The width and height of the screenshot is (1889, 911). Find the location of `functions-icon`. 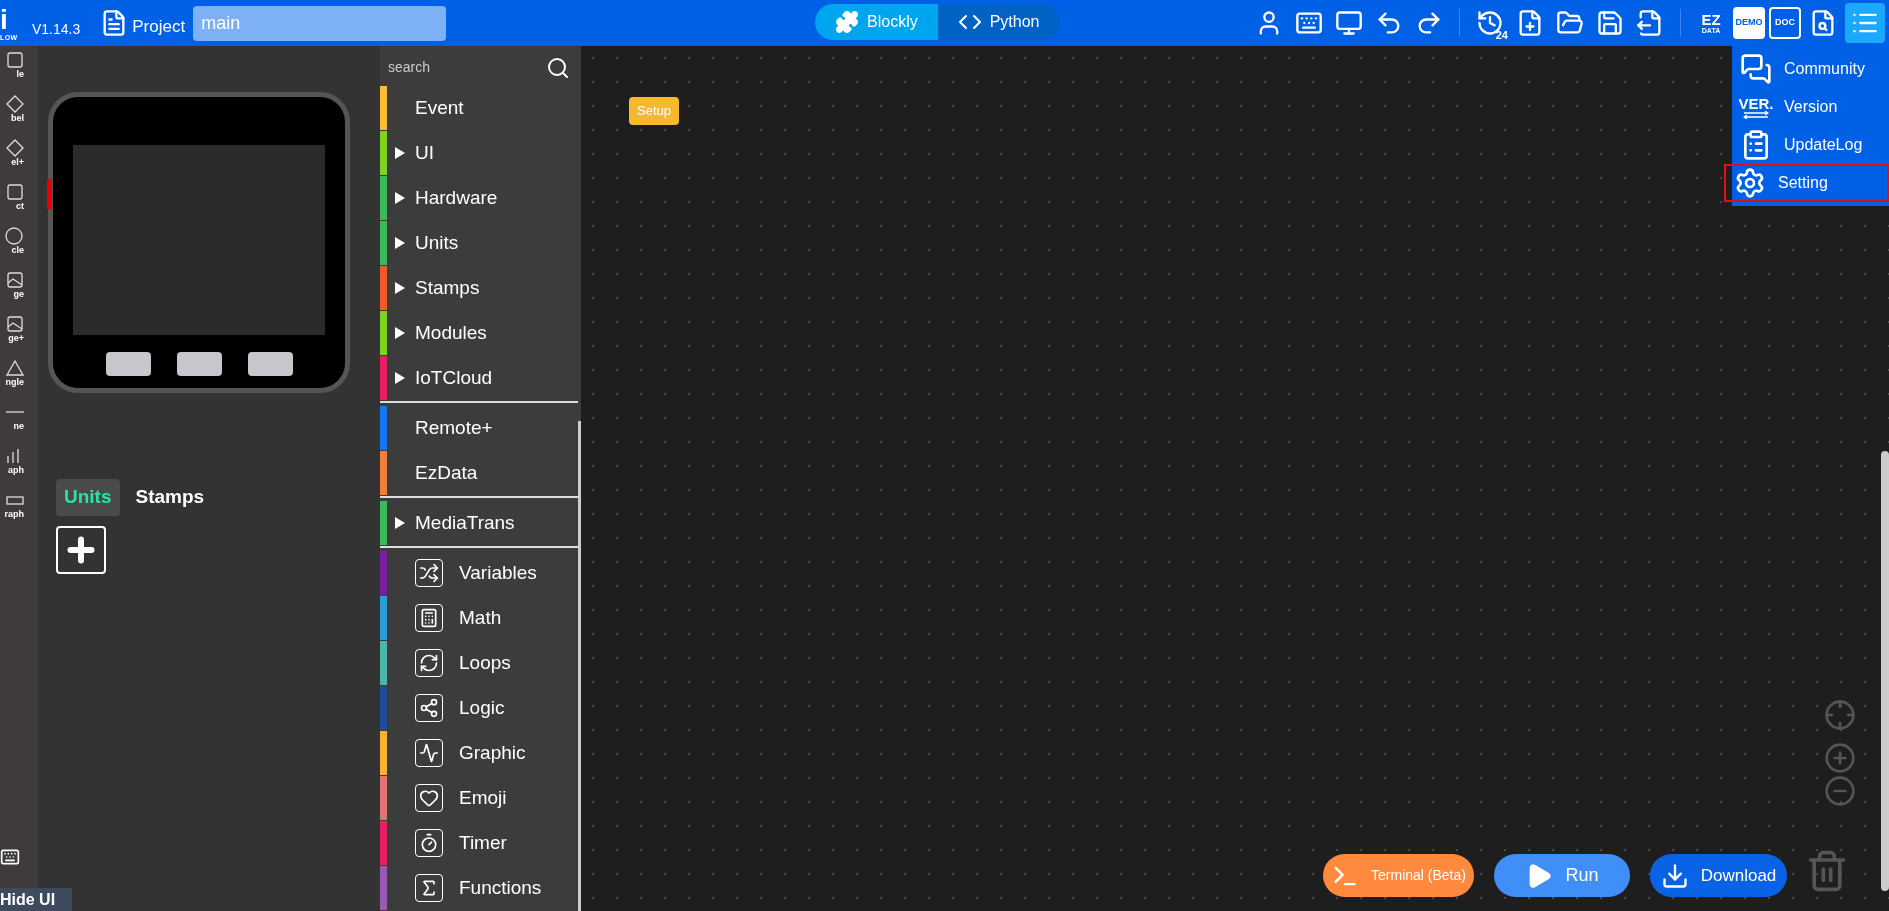

functions-icon is located at coordinates (429, 888).